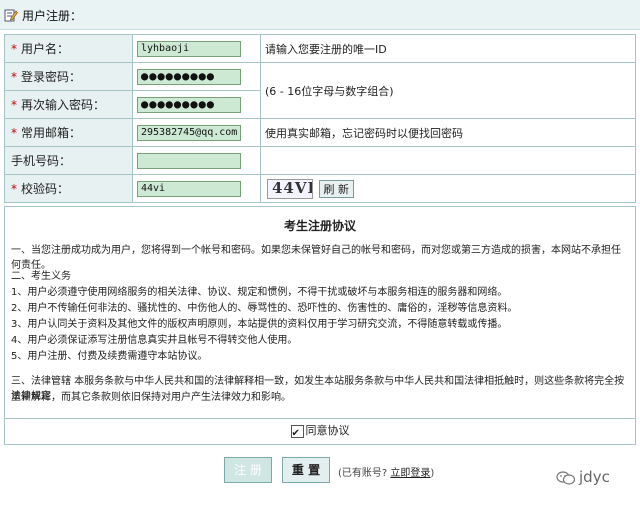  What do you see at coordinates (45, 189) in the screenshot?
I see `captcha-label-text: 校验码：` at bounding box center [45, 189].